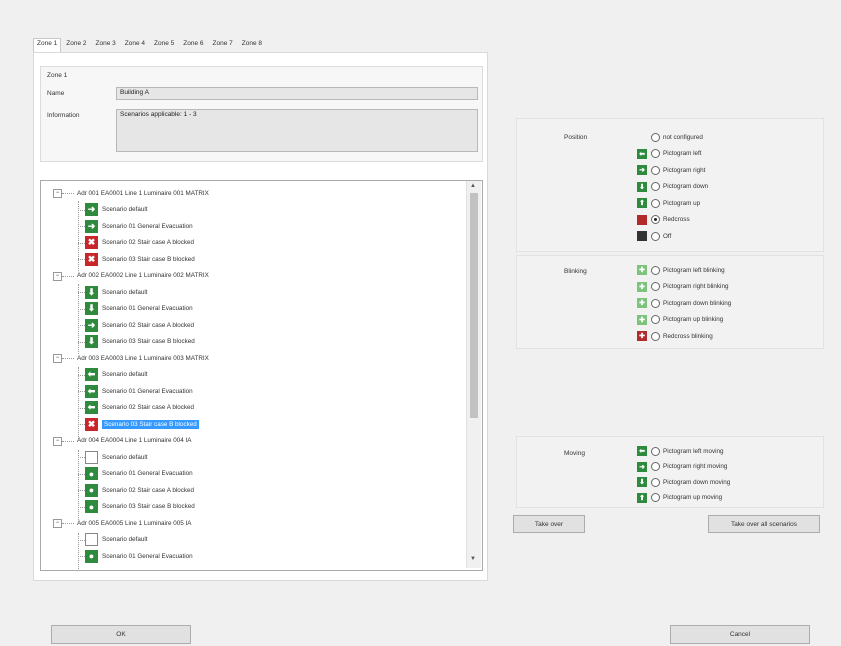  What do you see at coordinates (473, 559) in the screenshot?
I see `scroll-down-icon: ▼` at bounding box center [473, 559].